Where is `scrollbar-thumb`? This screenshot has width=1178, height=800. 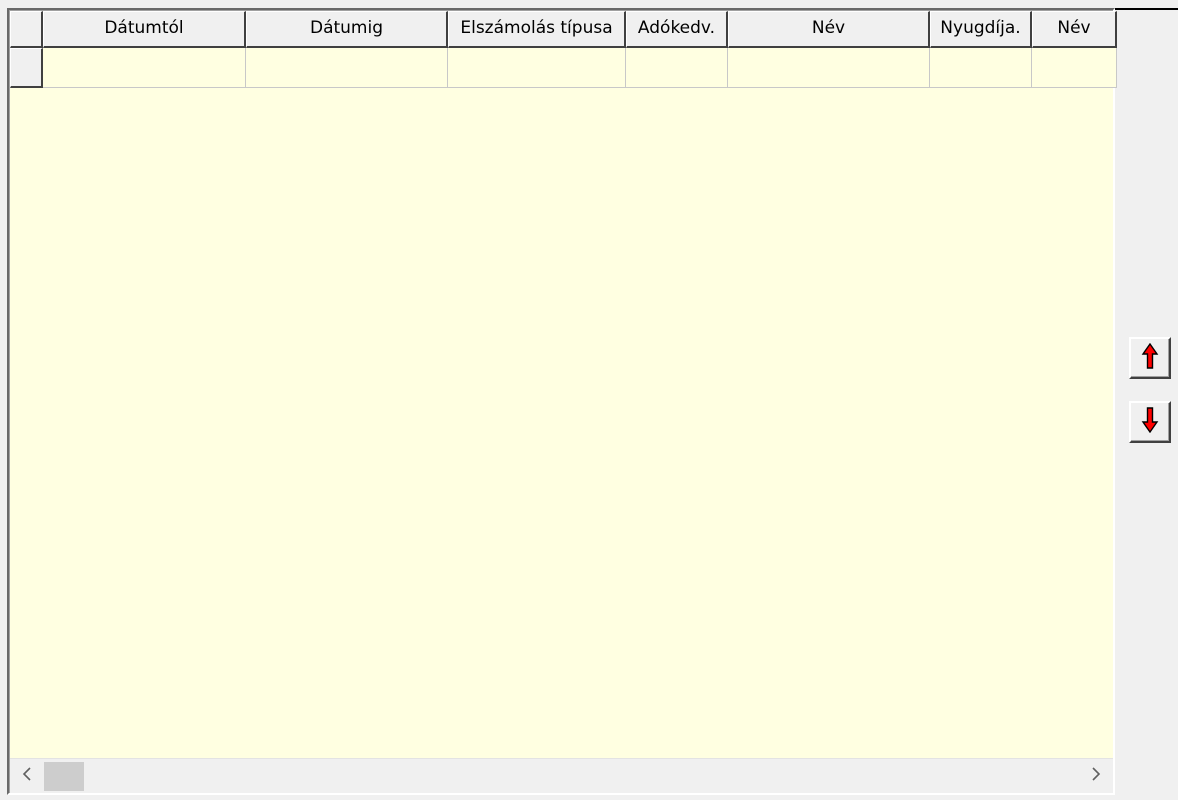
scrollbar-thumb is located at coordinates (64, 776).